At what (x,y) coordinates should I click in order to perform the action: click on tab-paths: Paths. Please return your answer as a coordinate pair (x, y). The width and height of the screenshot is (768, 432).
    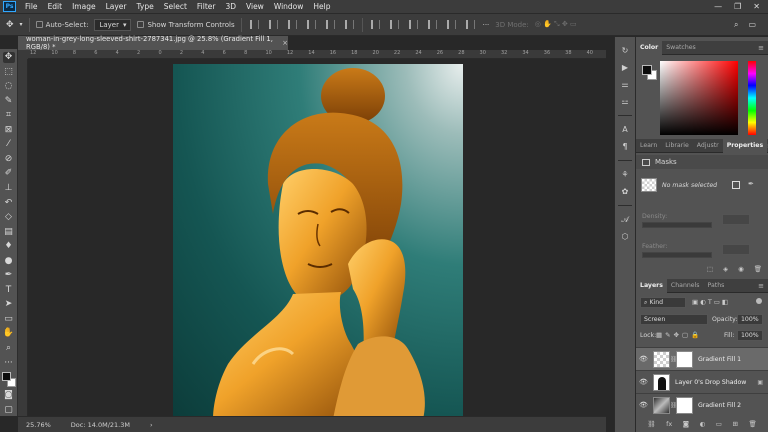
    Looking at the image, I should click on (716, 286).